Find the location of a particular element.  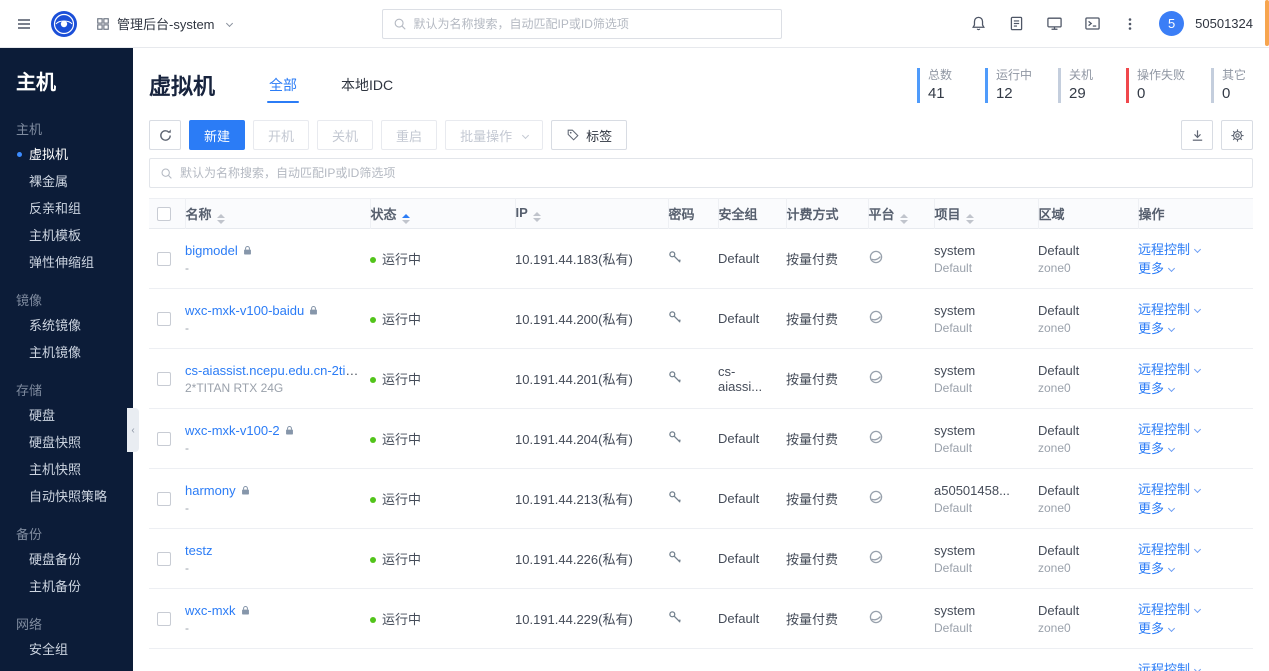

export-button is located at coordinates (1197, 135).